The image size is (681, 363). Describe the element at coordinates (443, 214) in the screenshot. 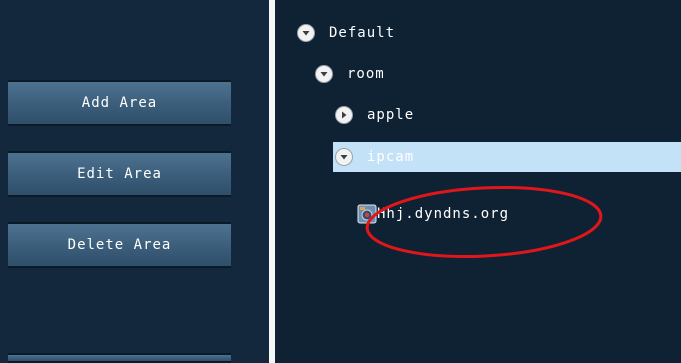

I see `device-label: Hhj.dyndns.org` at that location.